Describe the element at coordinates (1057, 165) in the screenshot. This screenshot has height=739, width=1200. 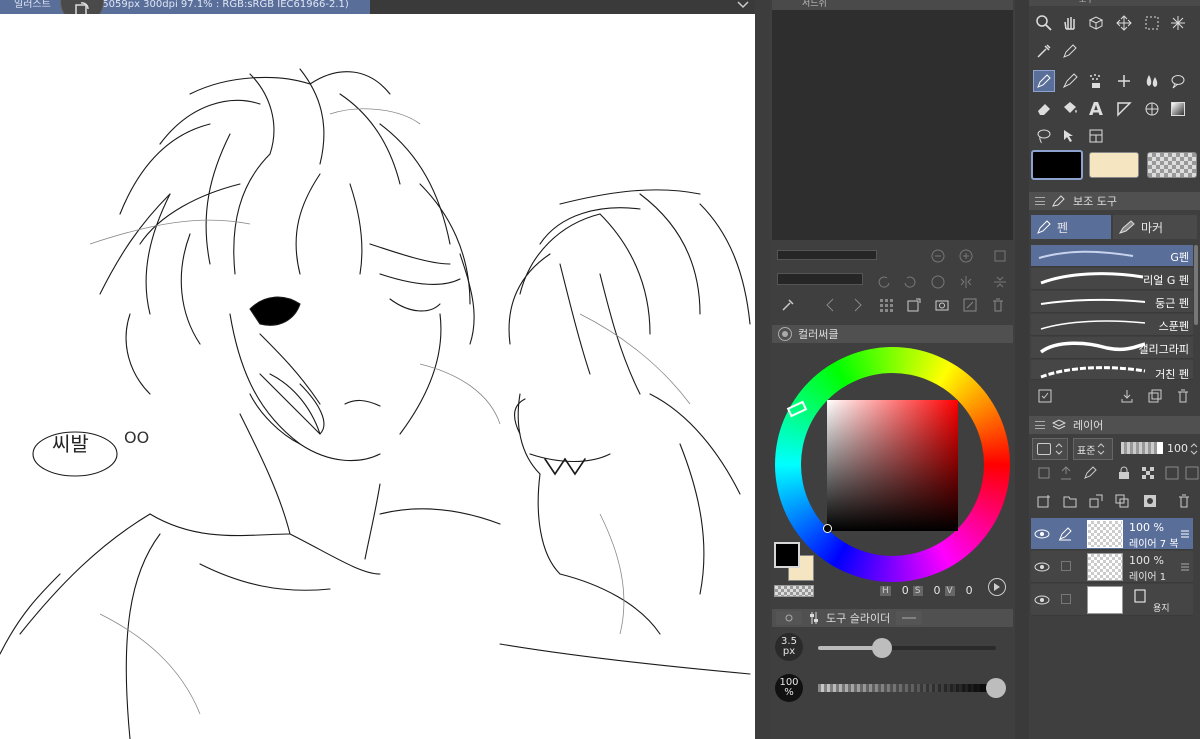
I see `main-color-large-swatch` at that location.